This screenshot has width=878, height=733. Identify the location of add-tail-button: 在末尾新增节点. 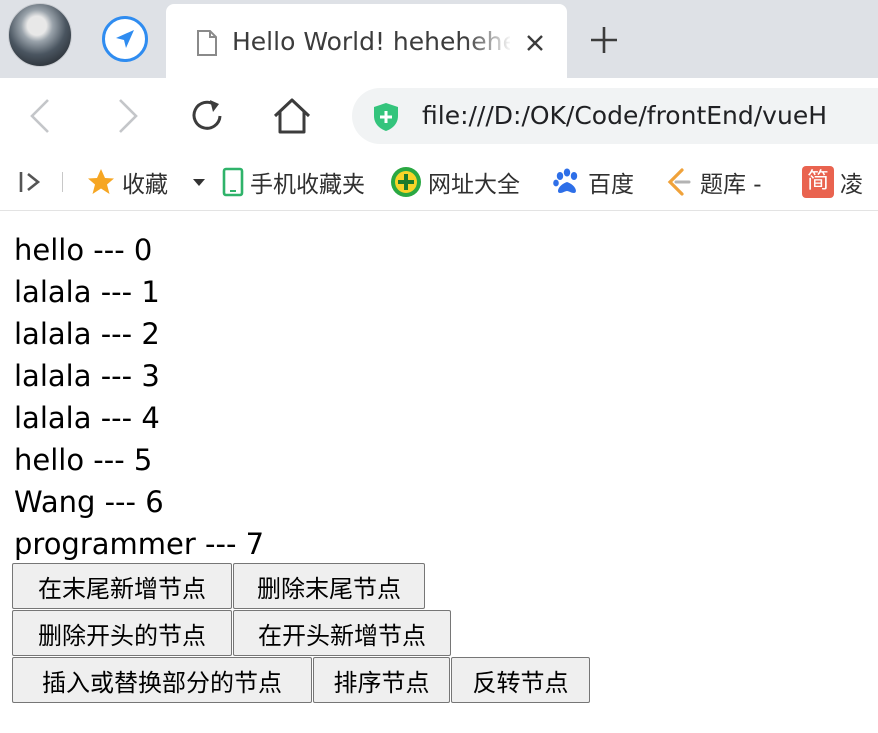
(122, 586).